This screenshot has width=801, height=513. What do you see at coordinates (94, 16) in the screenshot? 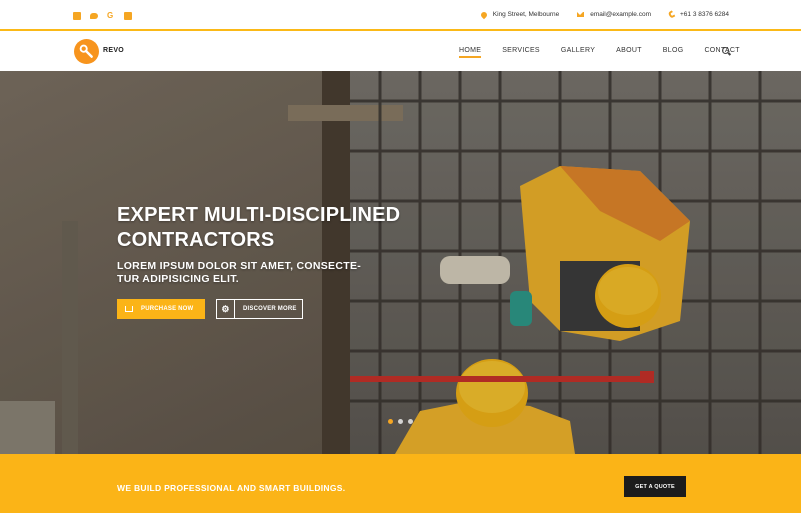
I see `twitter-icon` at bounding box center [94, 16].